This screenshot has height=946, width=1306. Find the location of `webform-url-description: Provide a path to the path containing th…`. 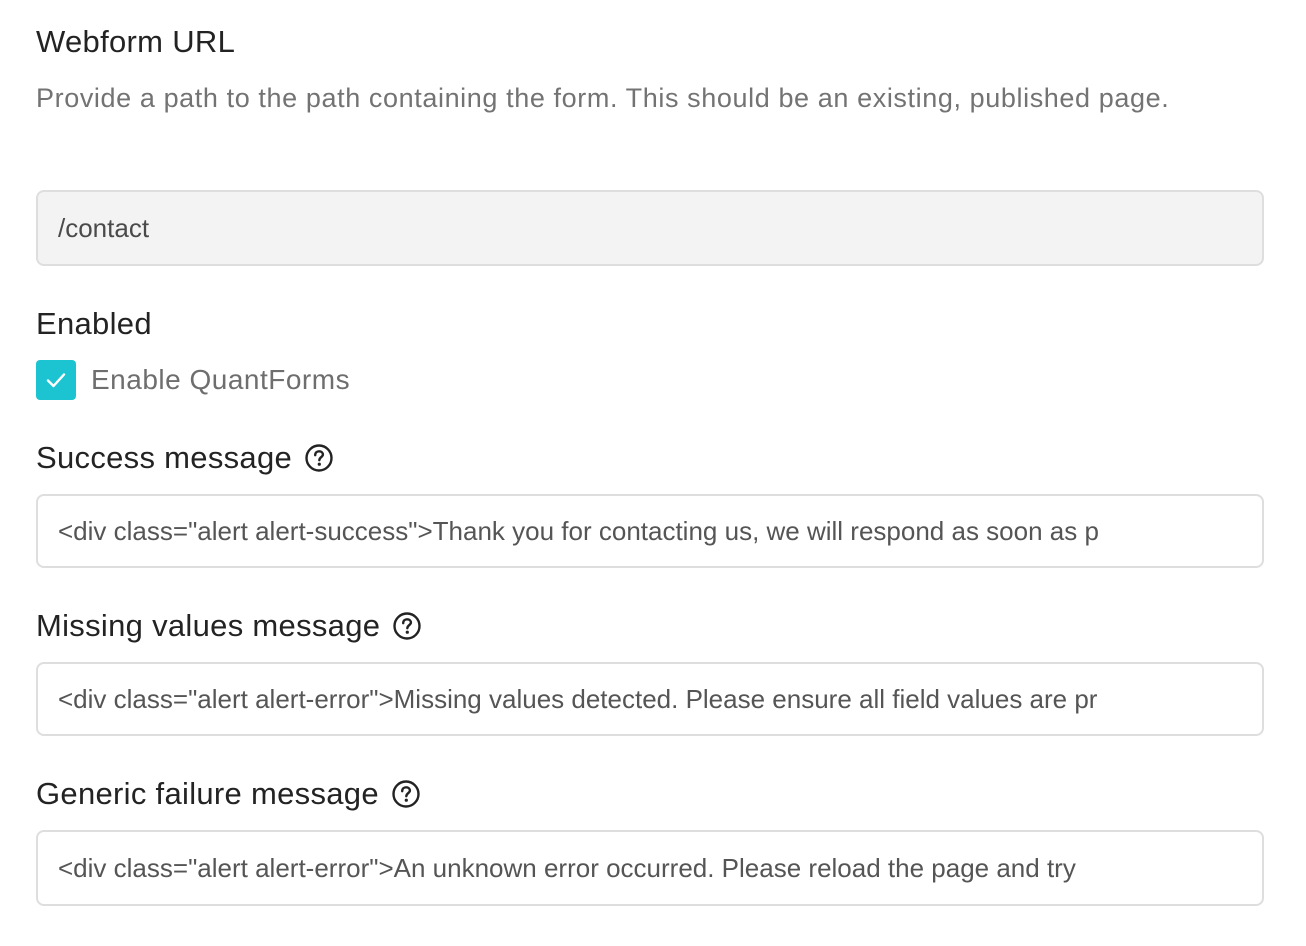

webform-url-description: Provide a path to the path containing th… is located at coordinates (603, 98).